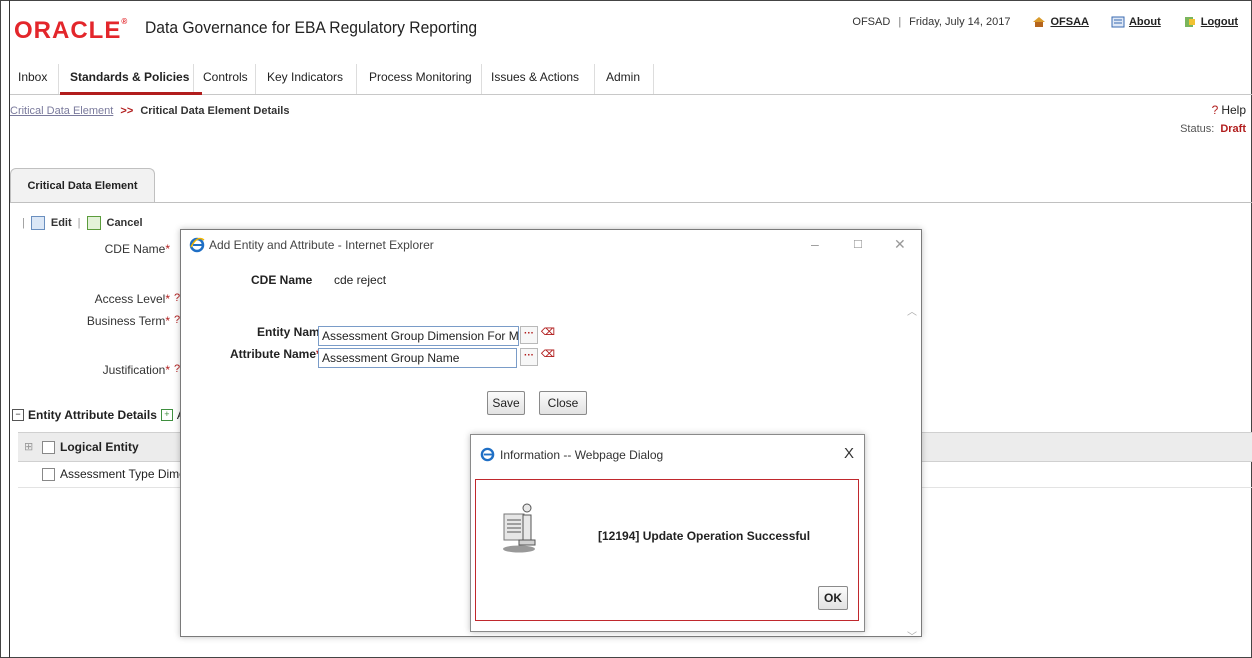 The width and height of the screenshot is (1252, 658). Describe the element at coordinates (18, 415) in the screenshot. I see `collapse-icon: −` at that location.